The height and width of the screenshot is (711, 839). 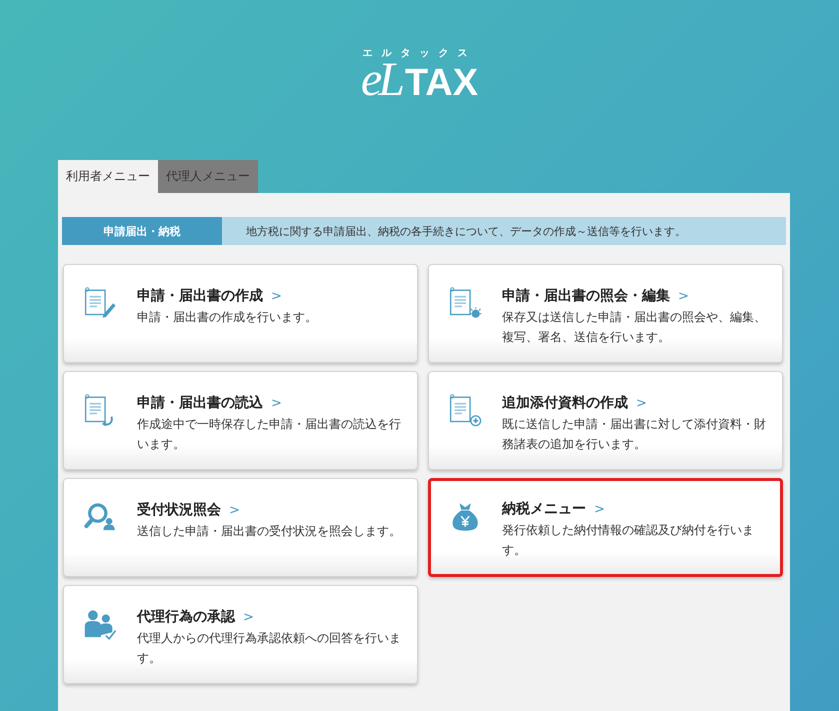 I want to click on card-title: 申請・届出書の読込, so click(x=200, y=403).